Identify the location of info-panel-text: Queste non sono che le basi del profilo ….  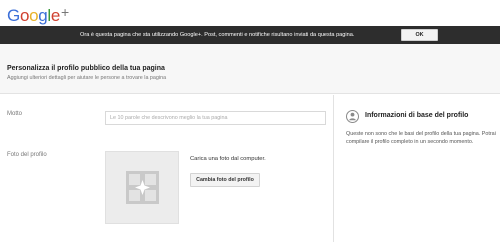
(421, 138).